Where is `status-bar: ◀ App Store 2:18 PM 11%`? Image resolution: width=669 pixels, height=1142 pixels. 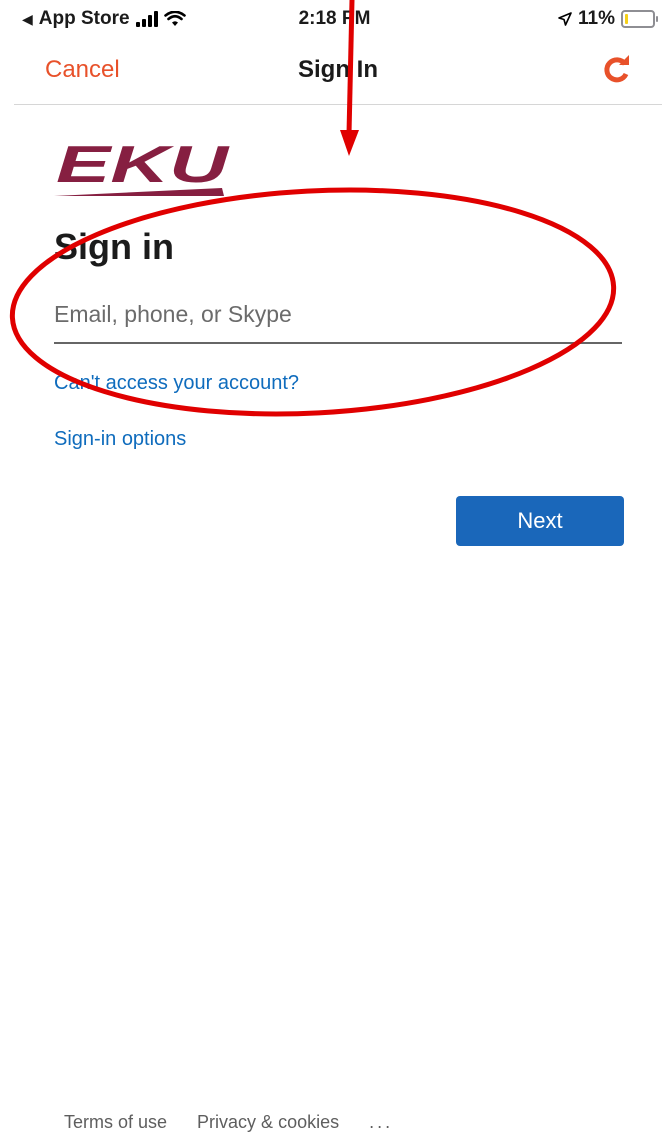 status-bar: ◀ App Store 2:18 PM 11% is located at coordinates (334, 18).